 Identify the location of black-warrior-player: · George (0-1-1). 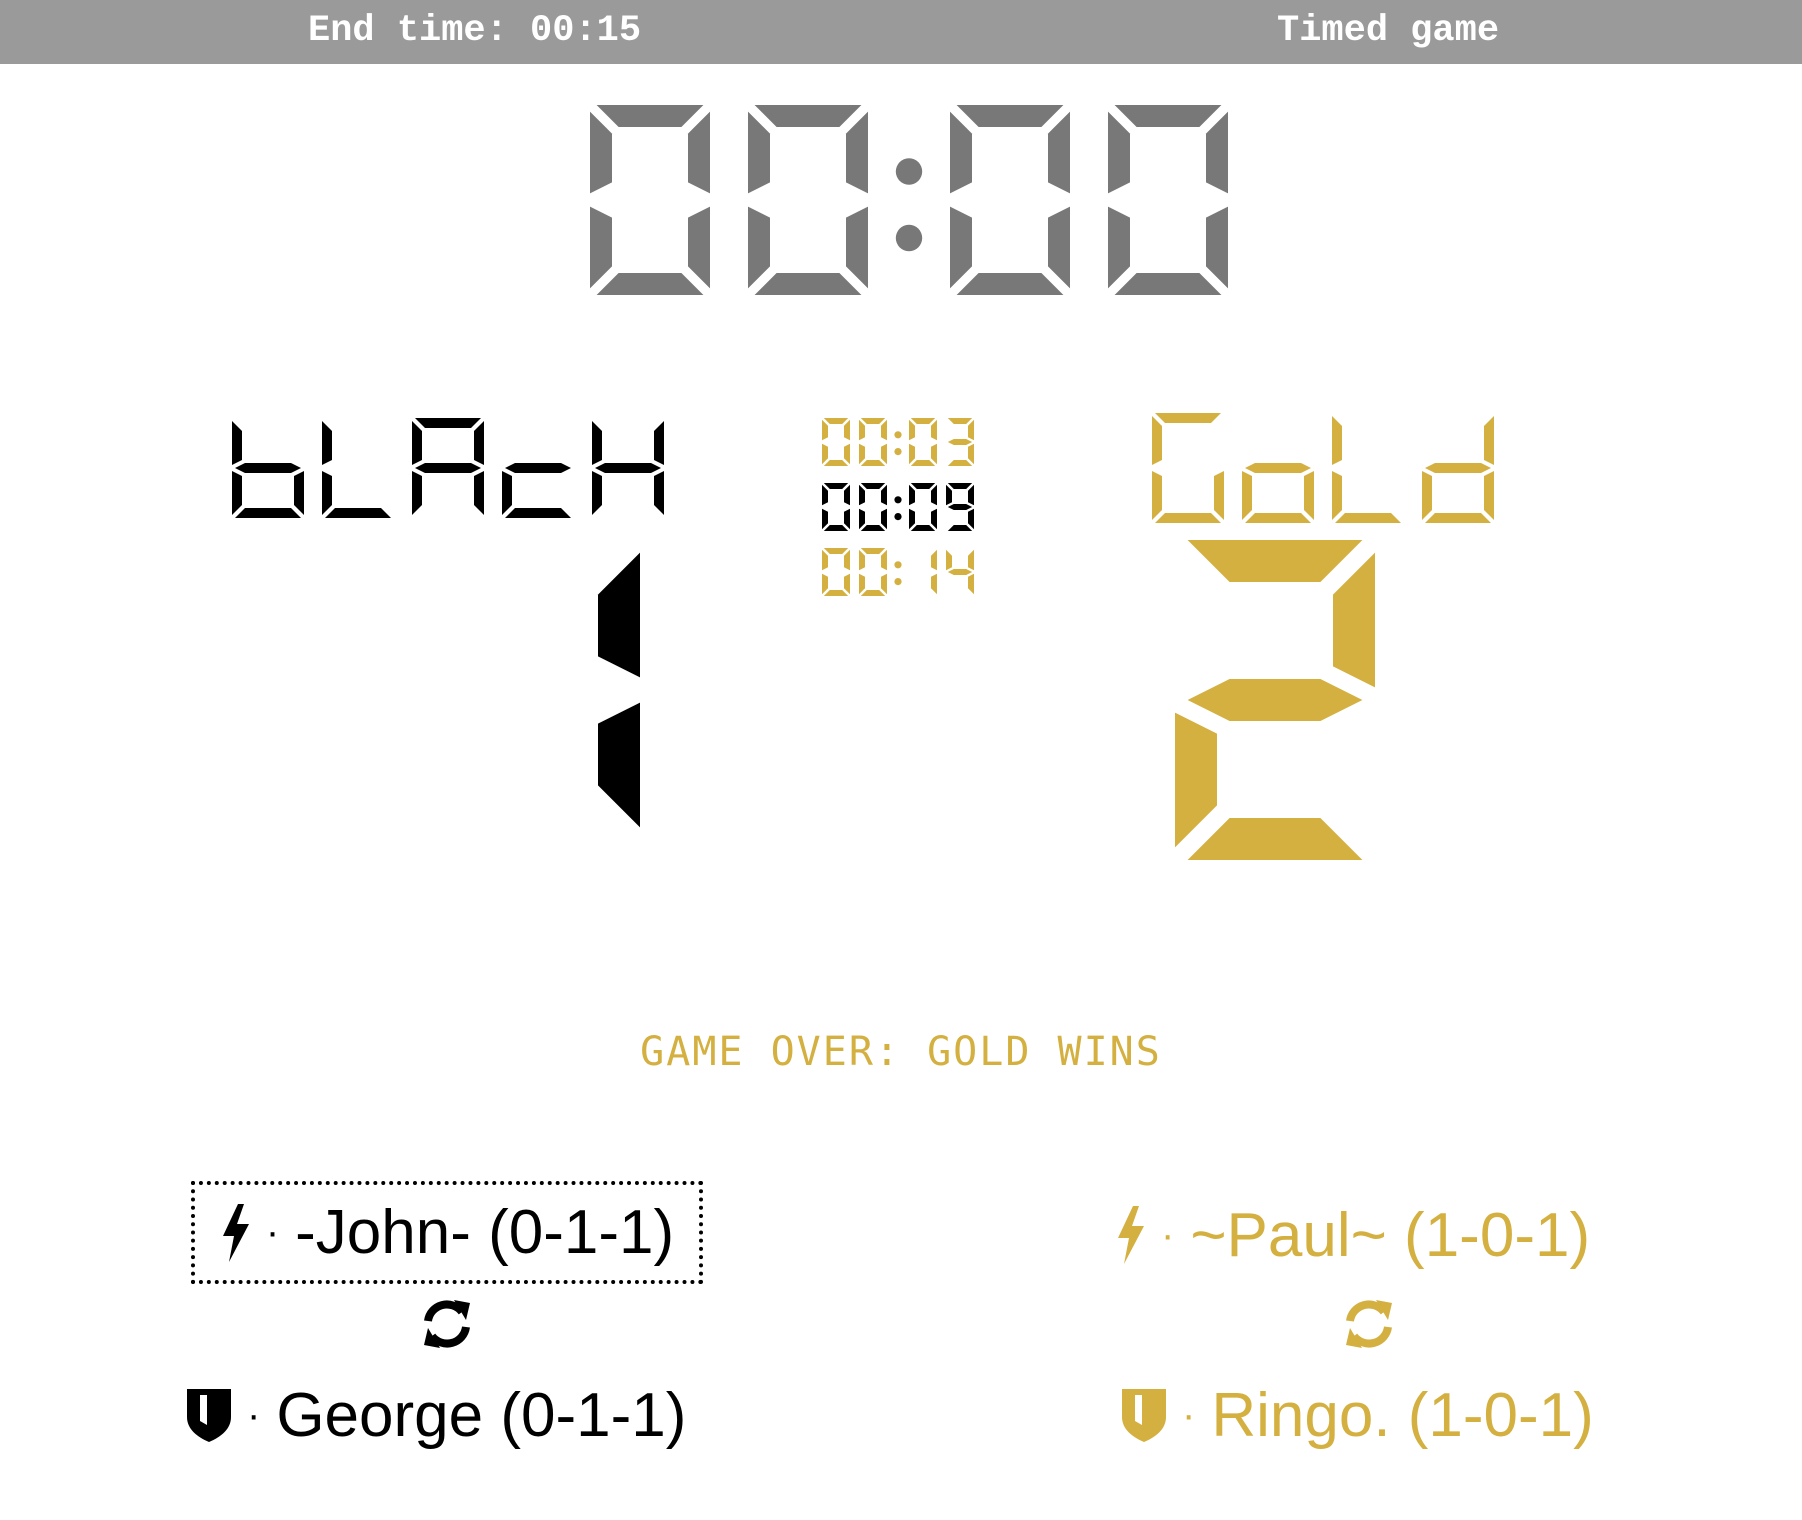
(435, 1415).